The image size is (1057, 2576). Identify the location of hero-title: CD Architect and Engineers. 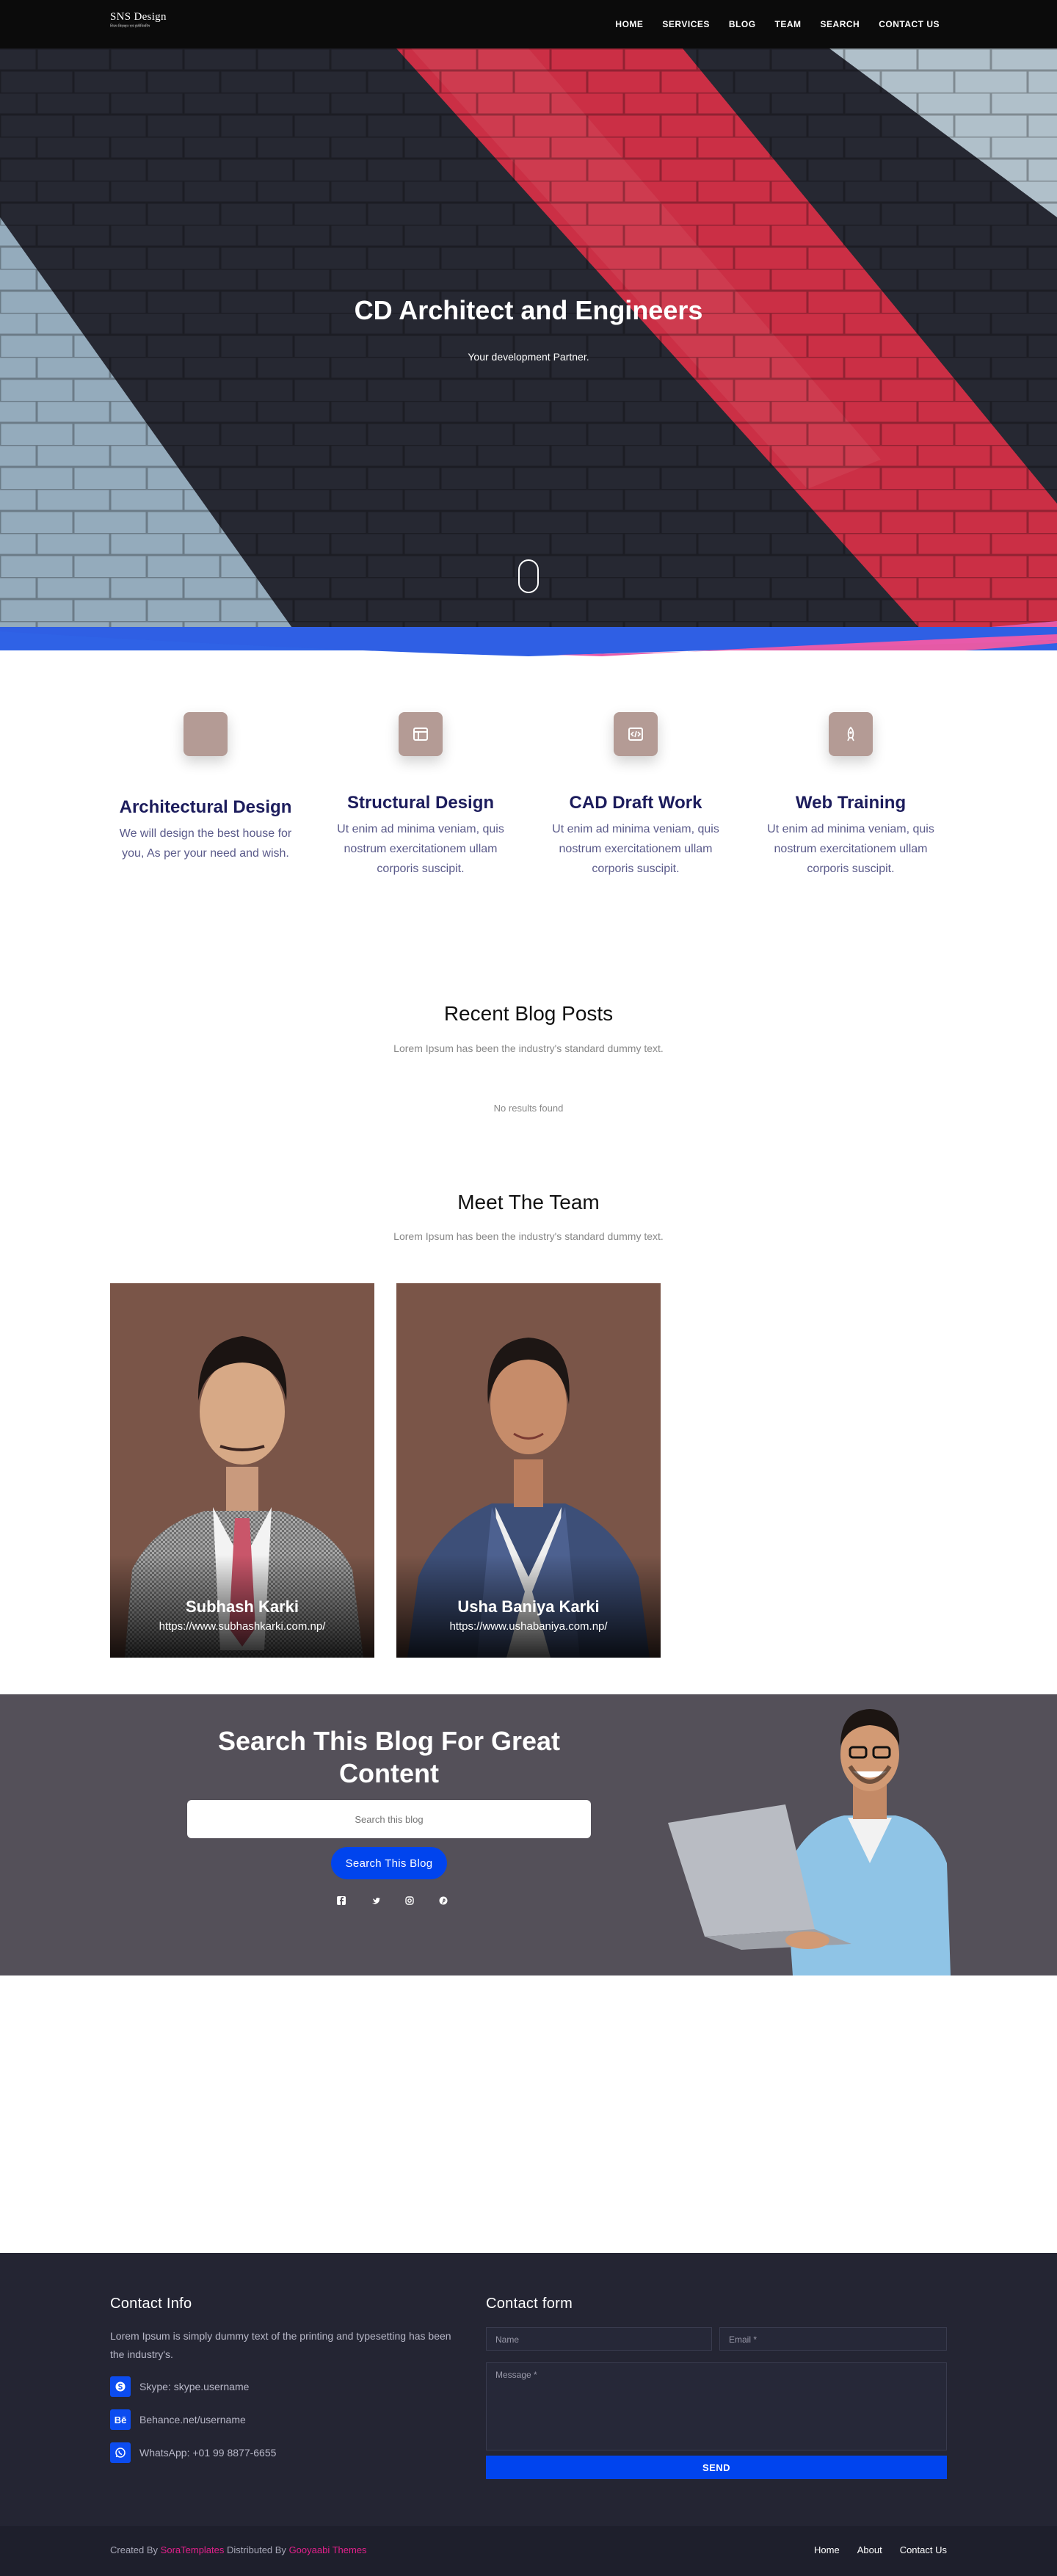
(528, 310).